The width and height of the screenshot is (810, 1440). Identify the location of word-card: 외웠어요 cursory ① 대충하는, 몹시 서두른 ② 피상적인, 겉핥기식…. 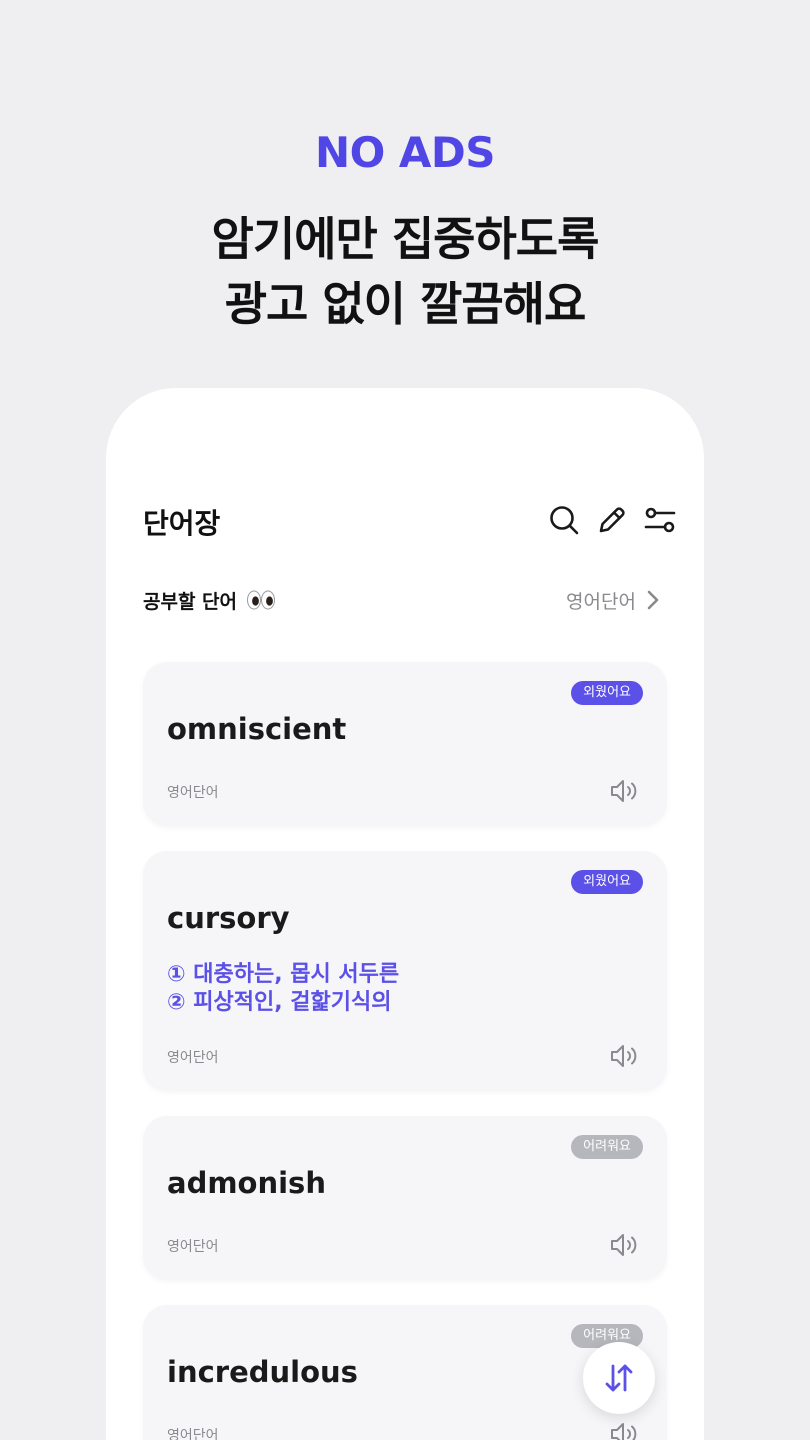
(405, 971).